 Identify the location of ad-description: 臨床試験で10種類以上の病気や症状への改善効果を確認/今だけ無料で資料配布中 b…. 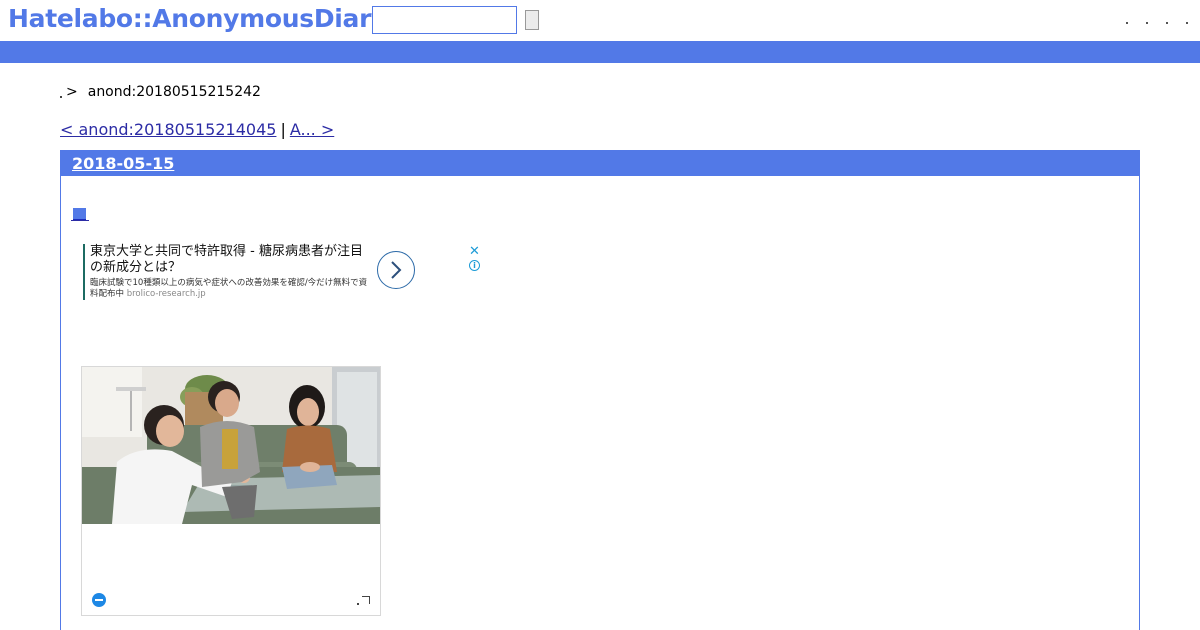
(232, 289).